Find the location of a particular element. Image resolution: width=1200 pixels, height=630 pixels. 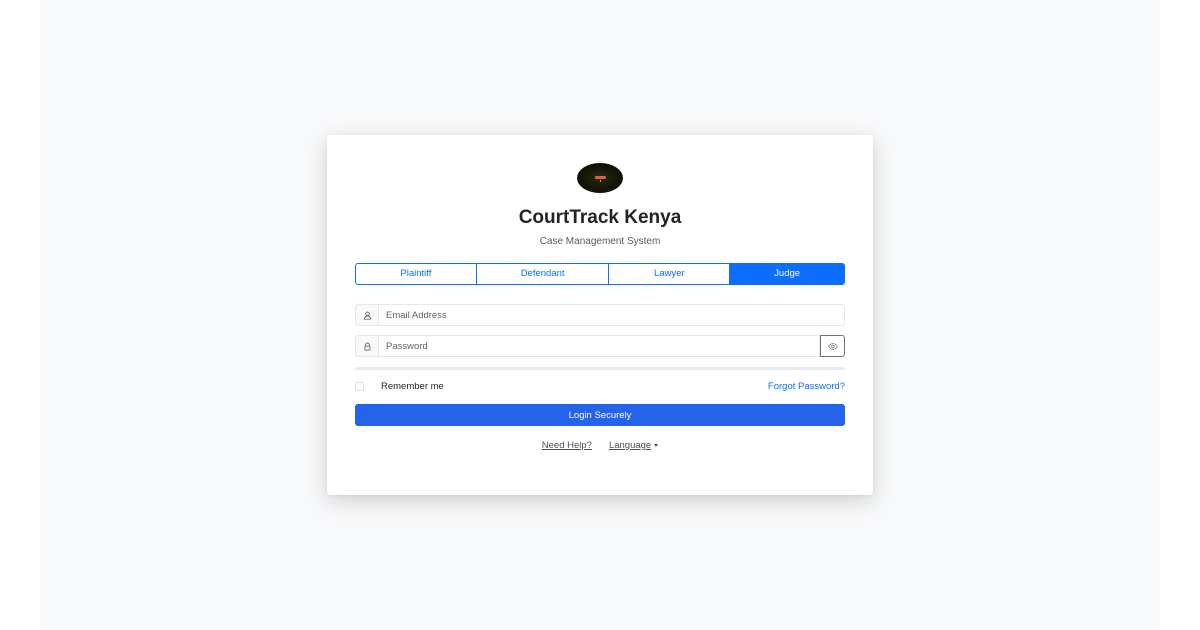

password-field-group is located at coordinates (600, 346).